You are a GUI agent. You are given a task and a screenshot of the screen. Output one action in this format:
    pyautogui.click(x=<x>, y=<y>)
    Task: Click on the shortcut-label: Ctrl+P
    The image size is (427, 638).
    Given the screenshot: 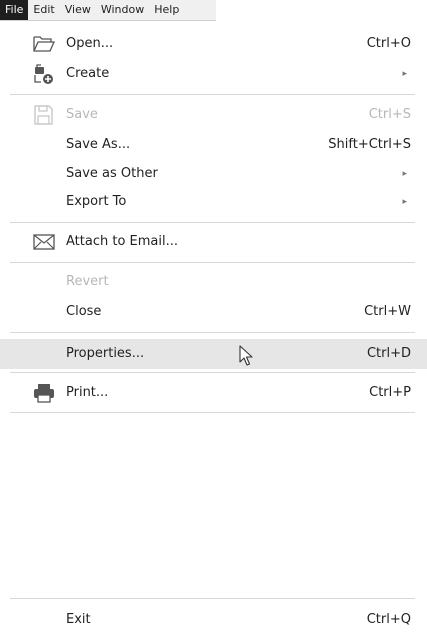 What is the action you would take?
    pyautogui.click(x=390, y=392)
    